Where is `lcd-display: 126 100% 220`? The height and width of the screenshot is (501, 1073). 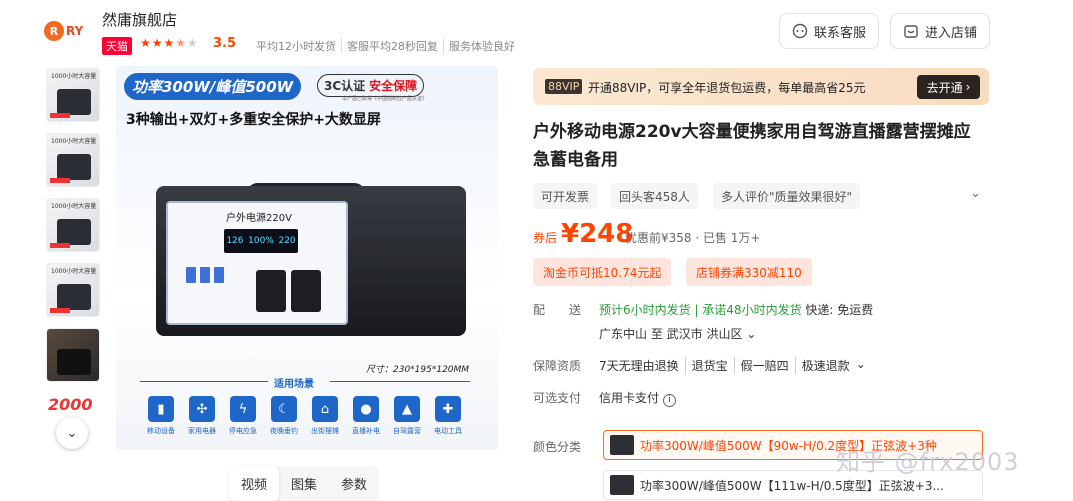 lcd-display: 126 100% 220 is located at coordinates (261, 241).